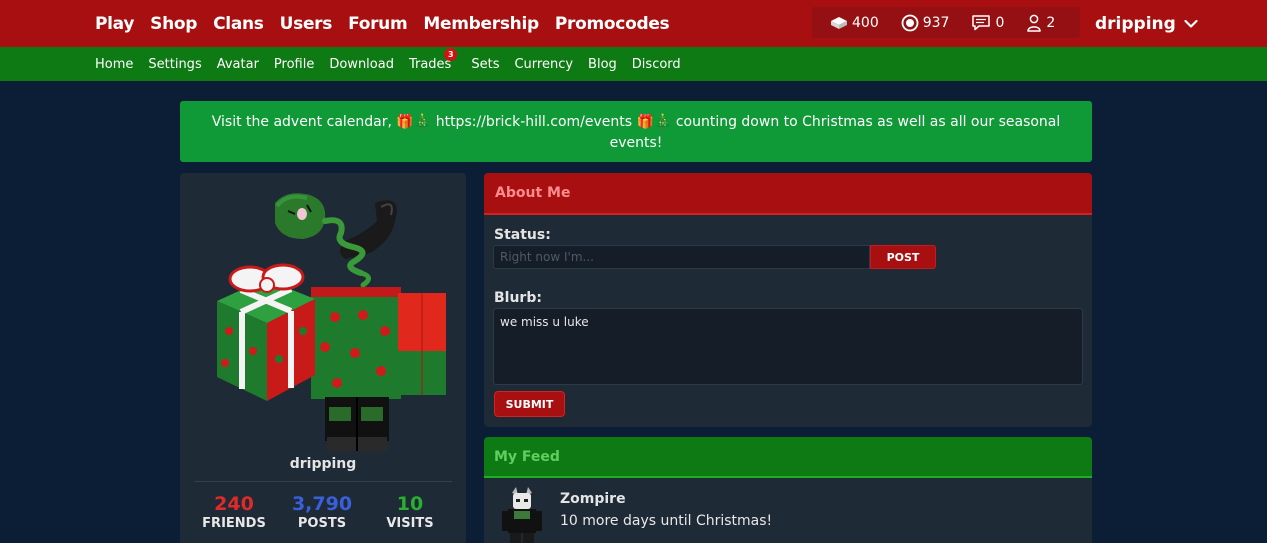  Describe the element at coordinates (114, 64) in the screenshot. I see `subnav-home: Home` at that location.